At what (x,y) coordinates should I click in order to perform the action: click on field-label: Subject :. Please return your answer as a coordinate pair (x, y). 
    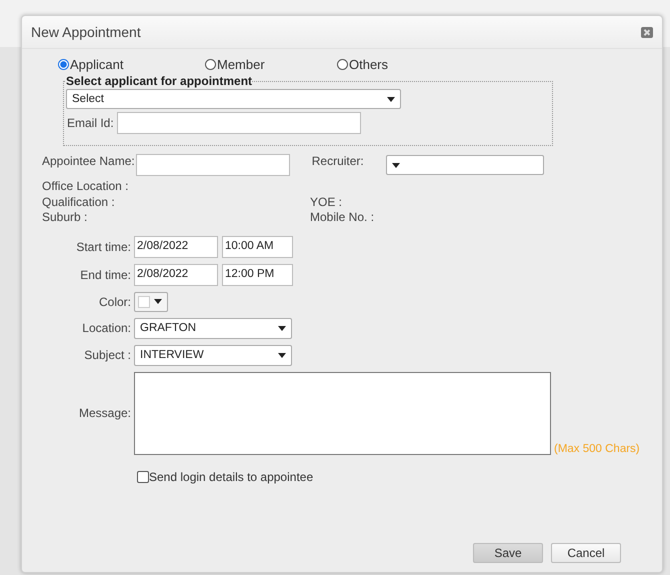
    Looking at the image, I should click on (107, 355).